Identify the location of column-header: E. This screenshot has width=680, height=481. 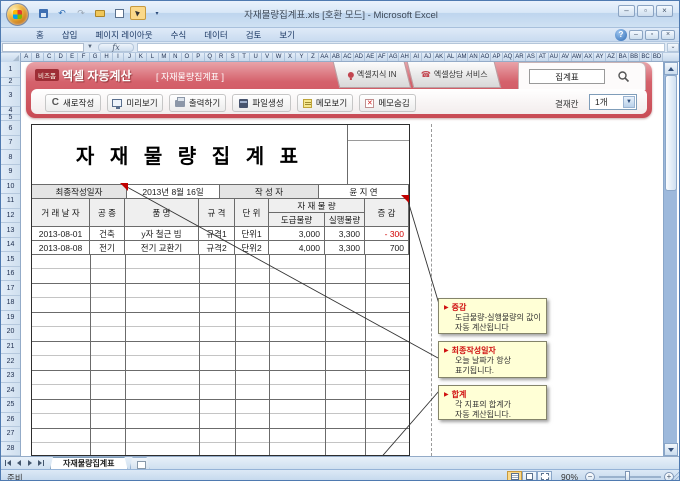
(73, 57).